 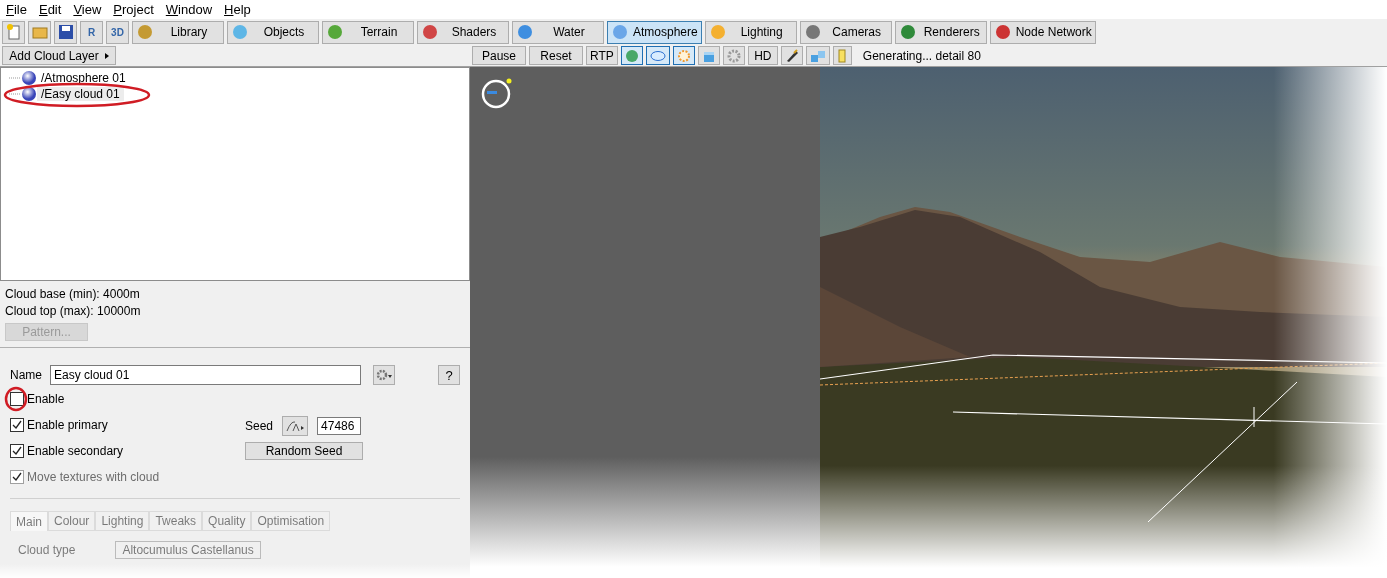 I want to click on toolbar-tab: Library, so click(x=178, y=32).